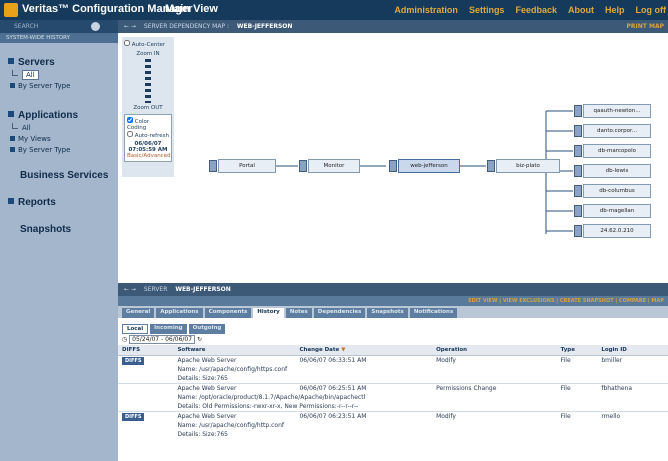 The image size is (668, 461). Describe the element at coordinates (59, 86) in the screenshot. I see `sidebar-item-server-type: By Server Type` at that location.